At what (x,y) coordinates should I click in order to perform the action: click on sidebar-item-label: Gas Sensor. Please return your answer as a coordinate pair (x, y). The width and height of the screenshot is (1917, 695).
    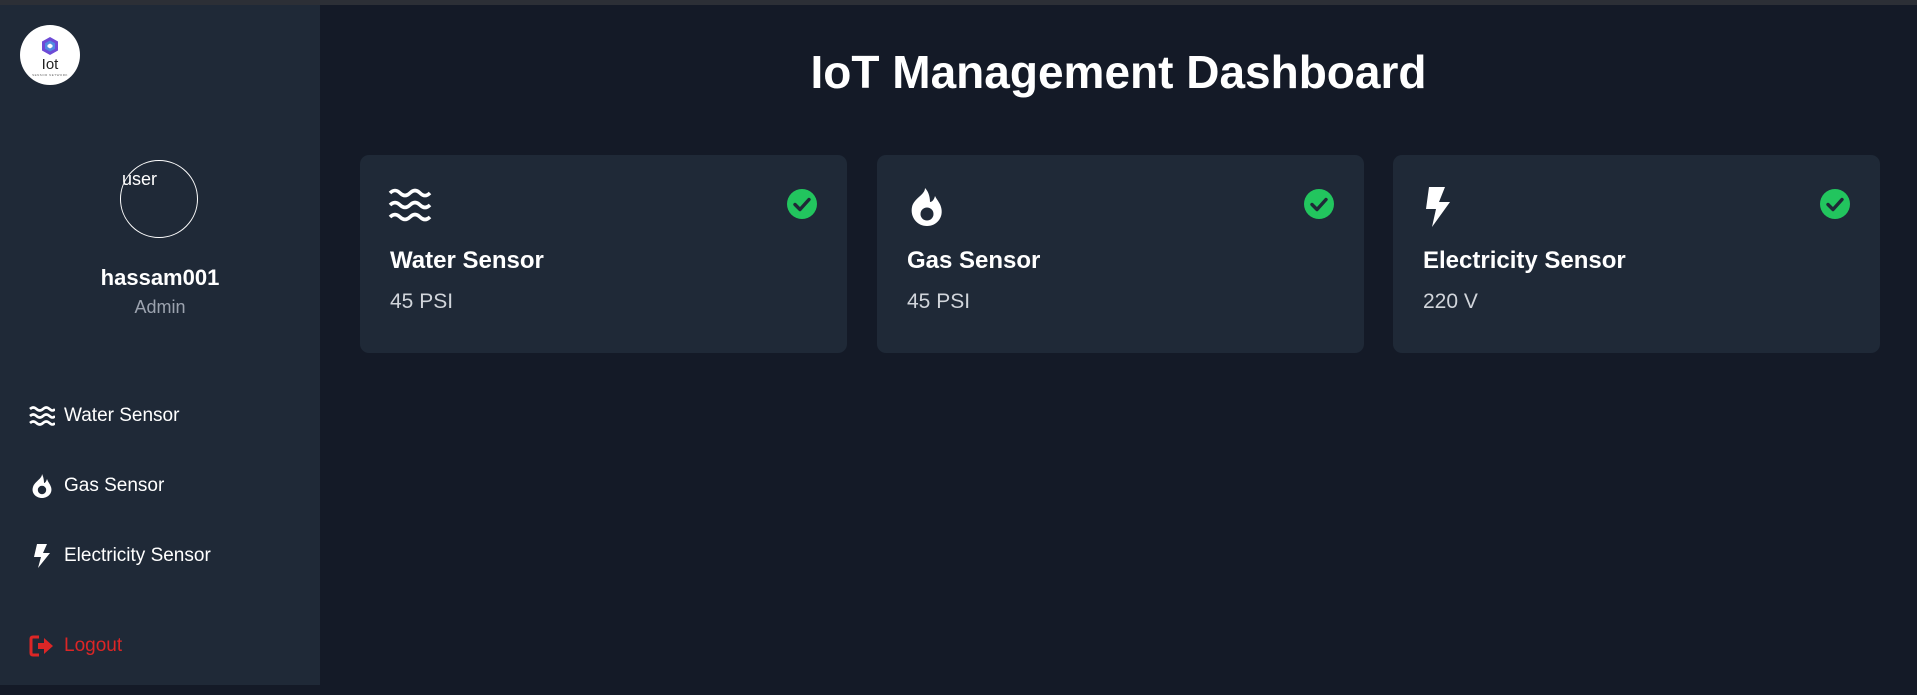
    Looking at the image, I should click on (114, 485).